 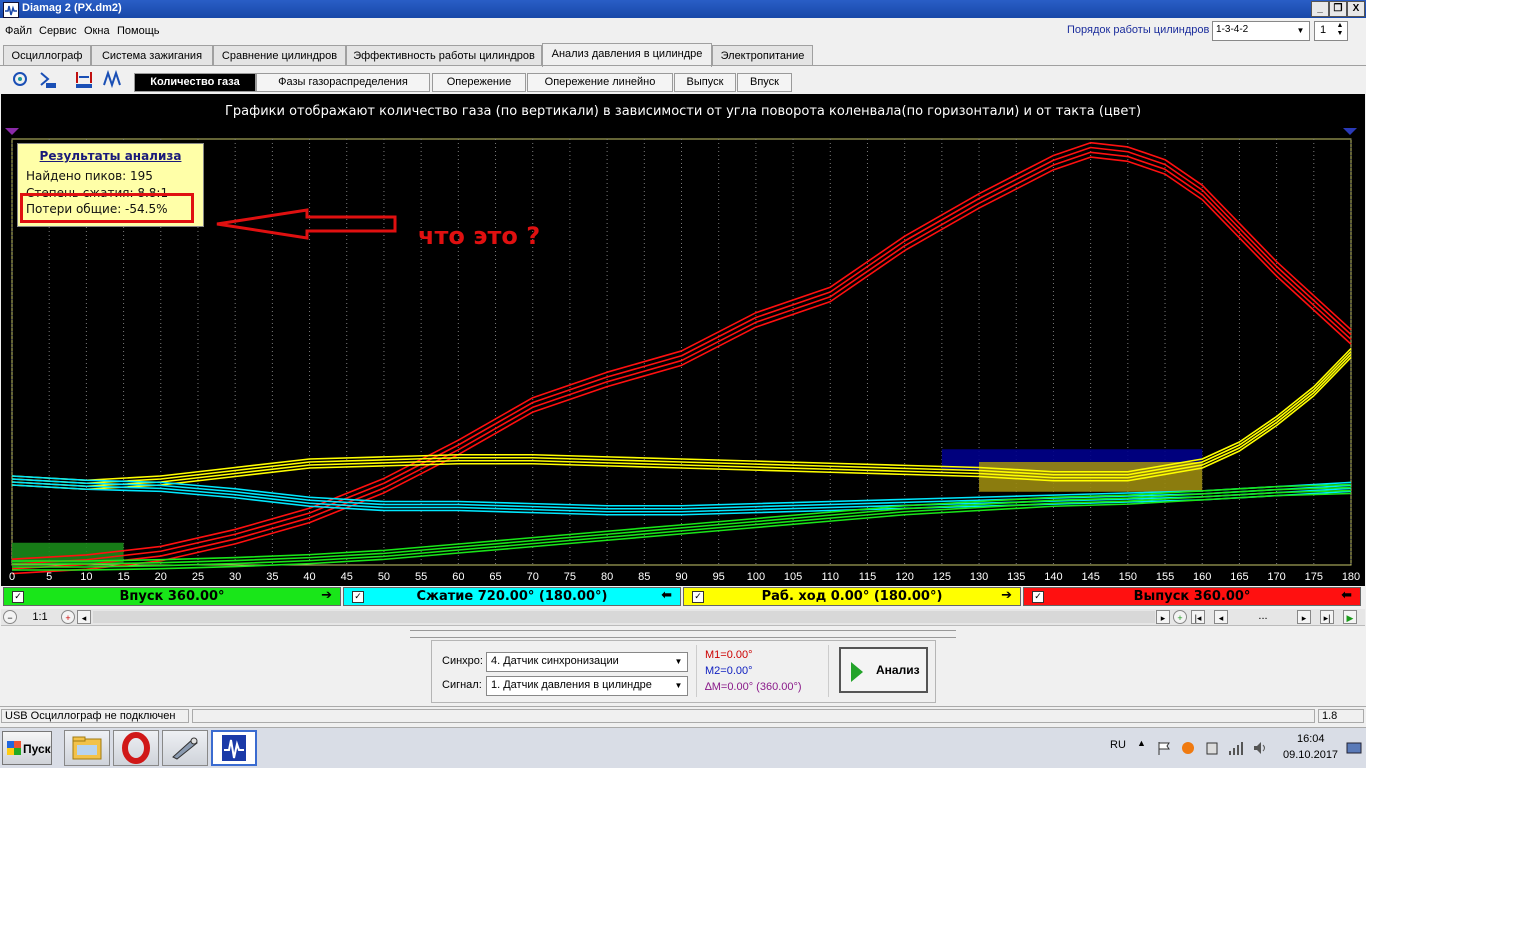 What do you see at coordinates (1138, 30) in the screenshot?
I see `cylinder-order-label: Порядок работы цилиндров` at bounding box center [1138, 30].